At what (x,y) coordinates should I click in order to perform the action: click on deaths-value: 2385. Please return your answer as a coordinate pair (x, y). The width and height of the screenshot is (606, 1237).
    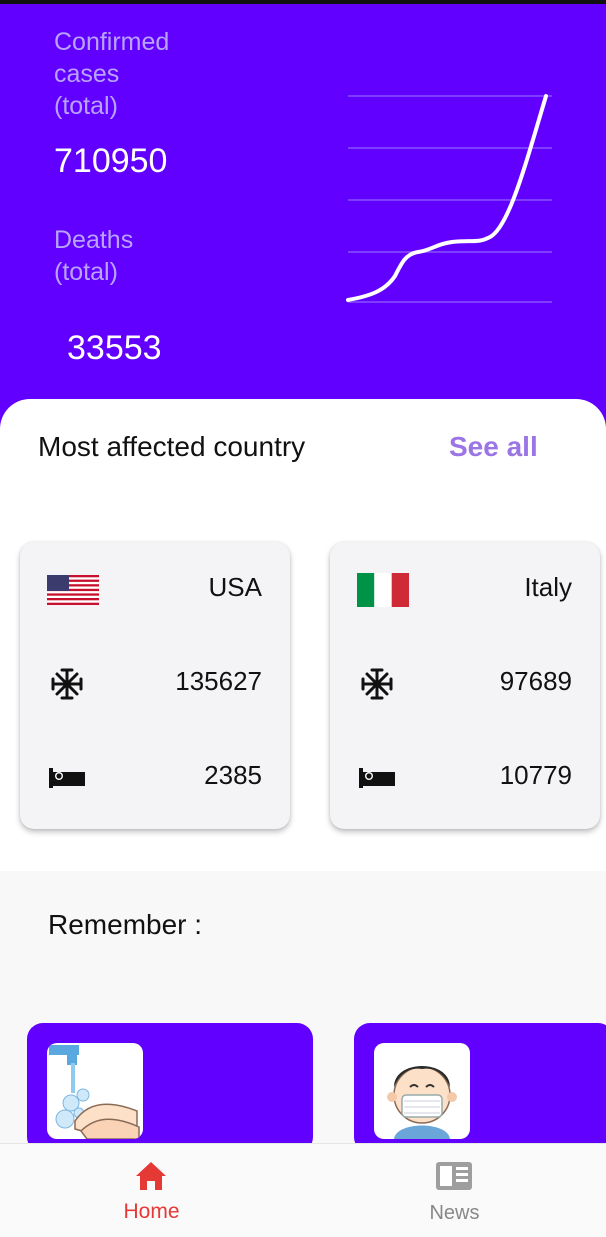
    Looking at the image, I should click on (233, 775).